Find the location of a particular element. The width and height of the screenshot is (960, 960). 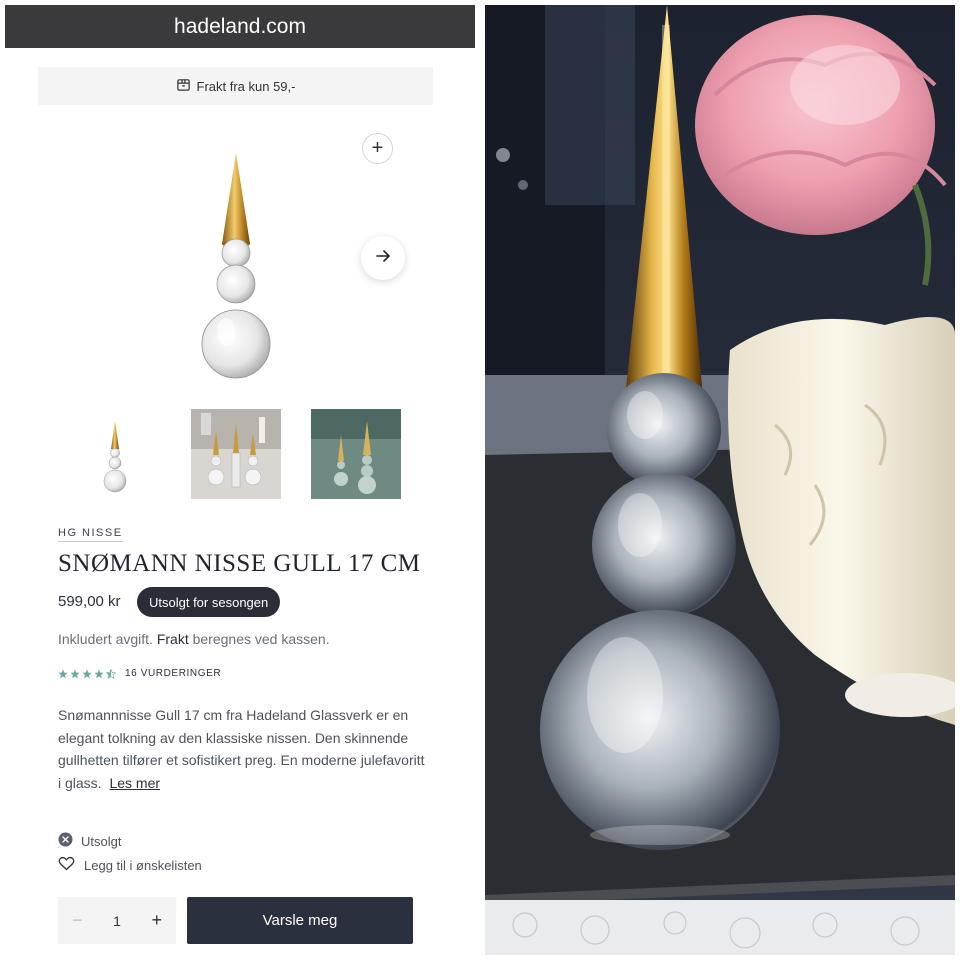

product-price: 599,00 kr is located at coordinates (89, 601).